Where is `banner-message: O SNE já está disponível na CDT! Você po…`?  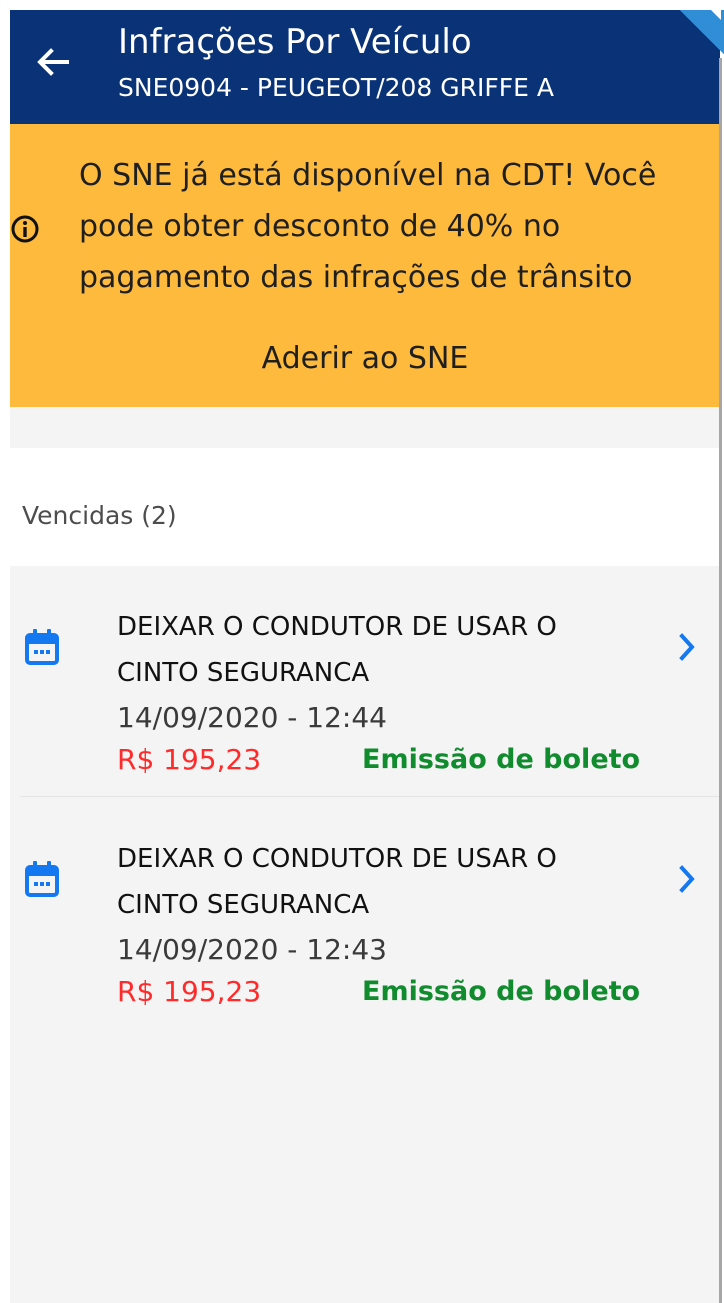 banner-message: O SNE já está disponível na CDT! Você po… is located at coordinates (399, 226).